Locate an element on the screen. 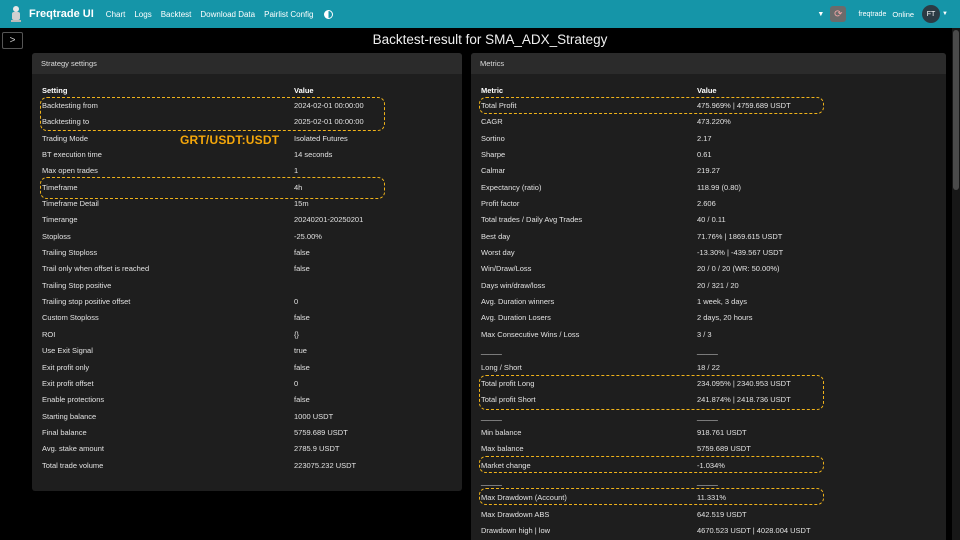  row-value: 5759.689 USDT is located at coordinates (321, 432).